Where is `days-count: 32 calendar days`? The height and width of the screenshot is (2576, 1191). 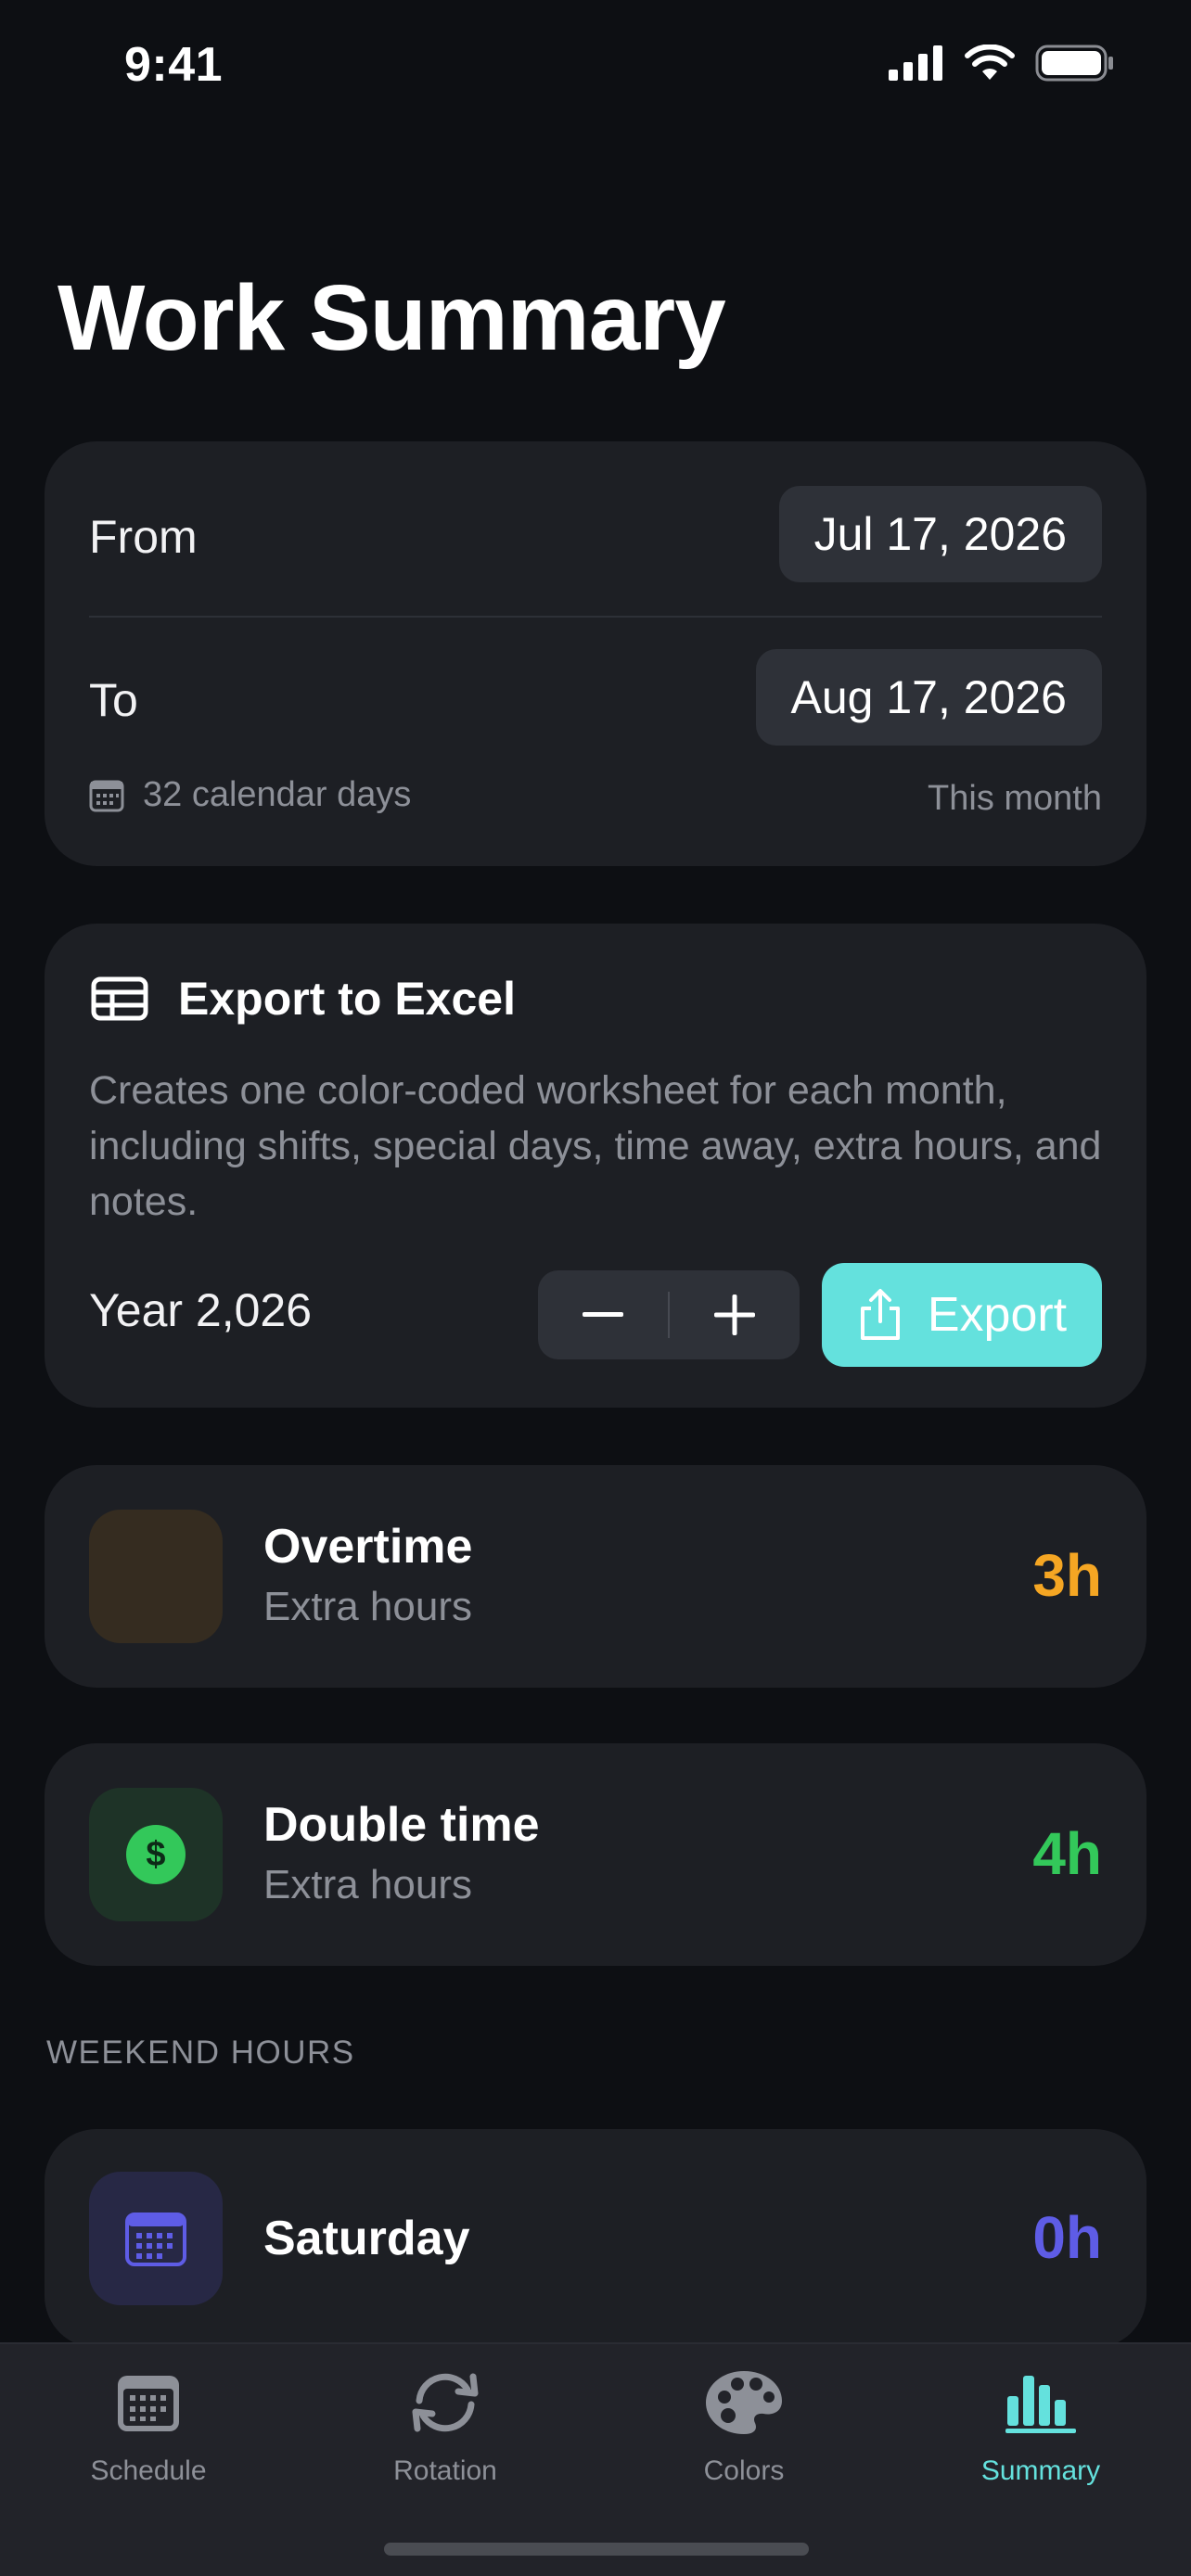 days-count: 32 calendar days is located at coordinates (250, 795).